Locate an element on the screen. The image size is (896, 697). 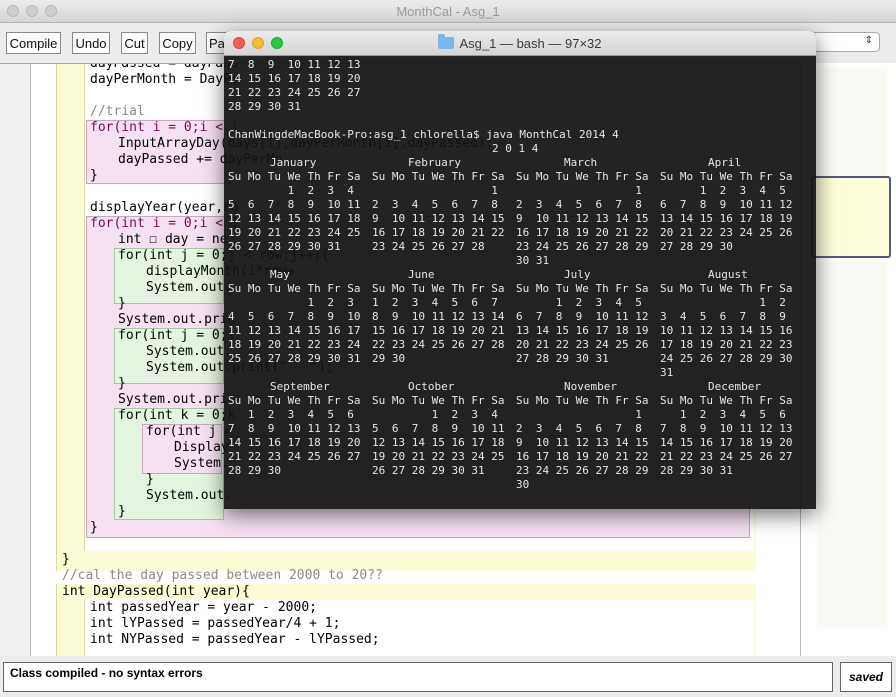
terminal-line: 7 8 9 10 11 12 13 is located at coordinates (294, 64).